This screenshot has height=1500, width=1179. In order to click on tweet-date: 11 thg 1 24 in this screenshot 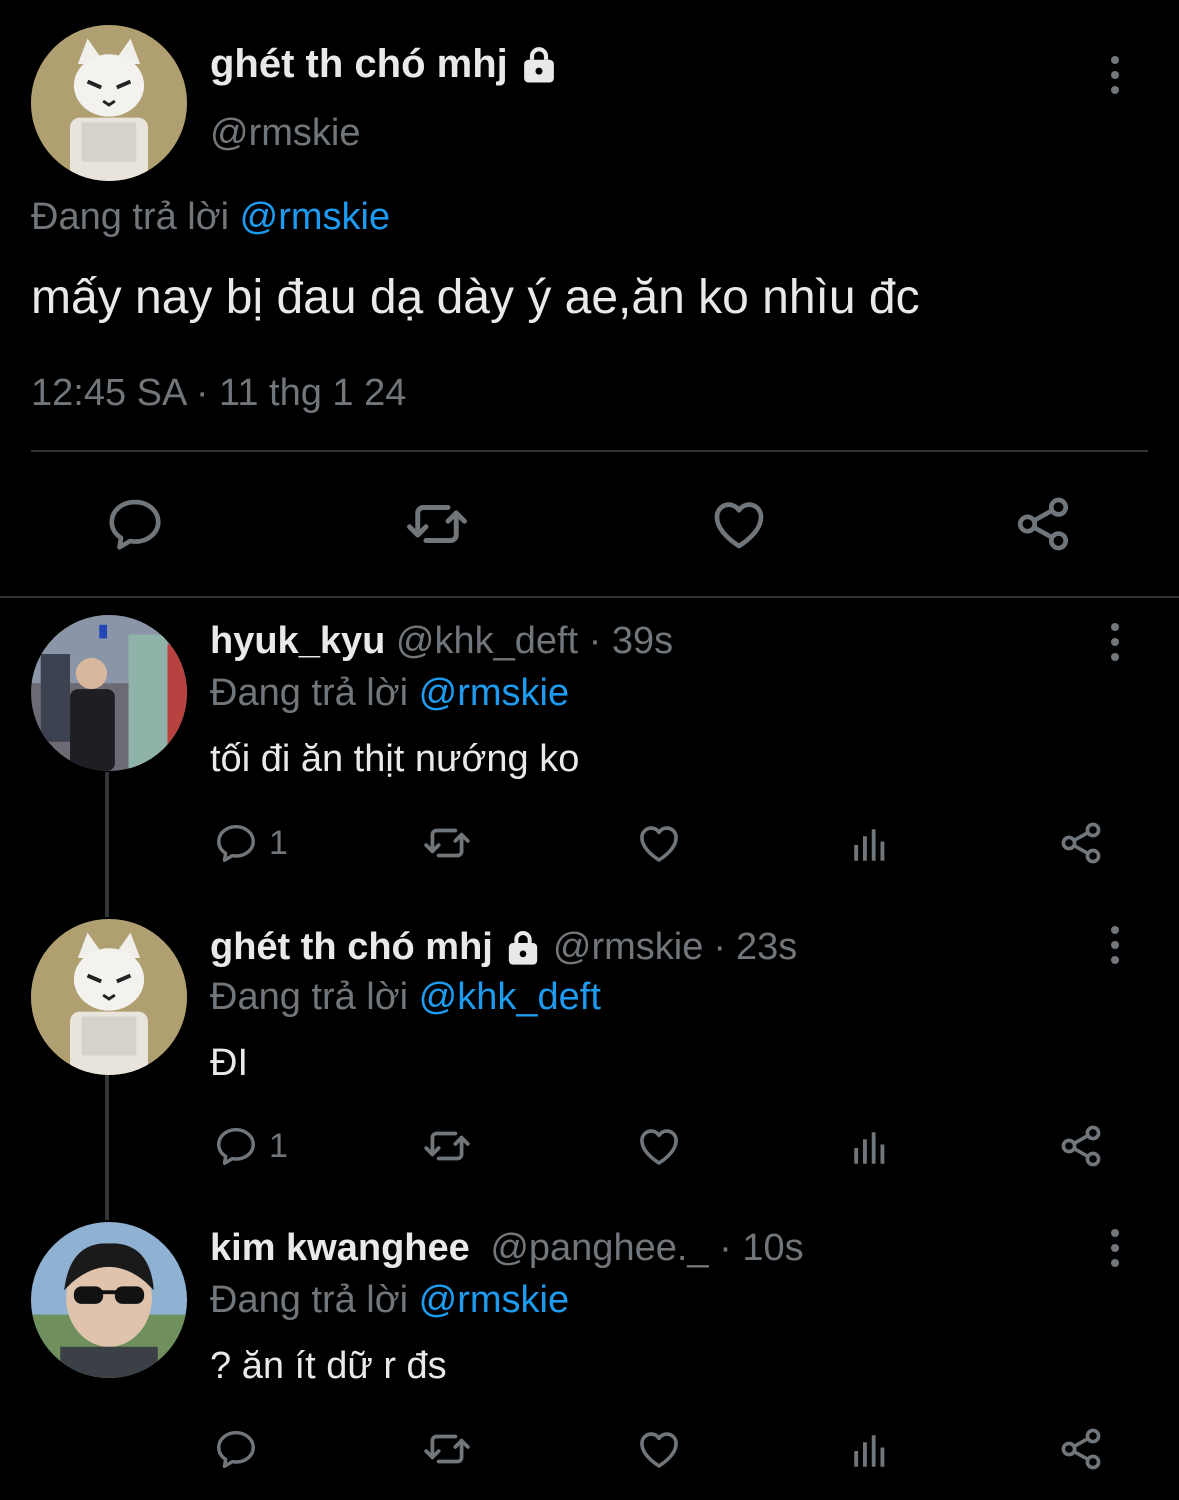, I will do `click(313, 393)`.